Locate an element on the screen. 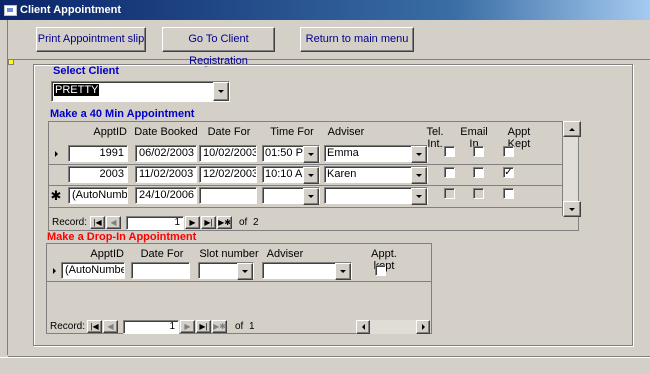  appt40-vertical-scrollbar is located at coordinates (571, 169).